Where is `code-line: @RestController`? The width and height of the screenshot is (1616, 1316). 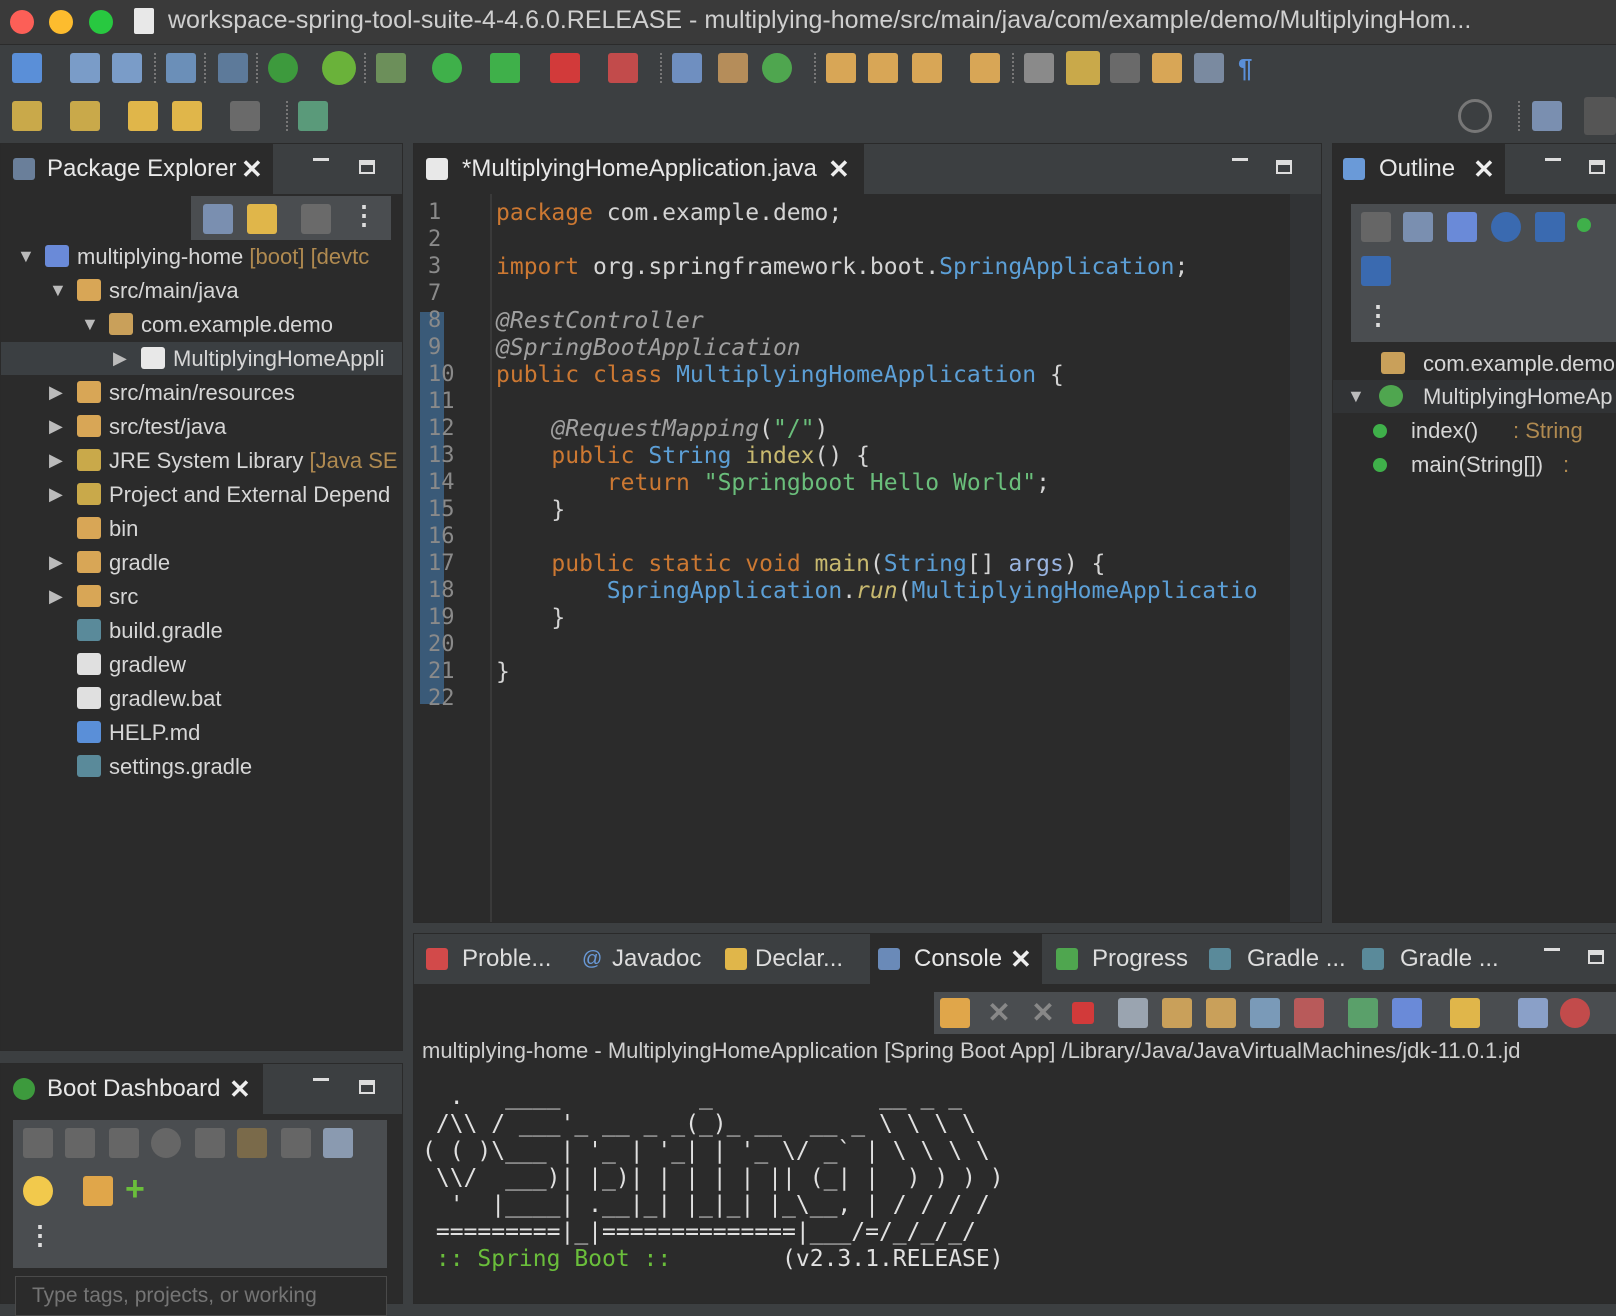 code-line: @RestController is located at coordinates (600, 321).